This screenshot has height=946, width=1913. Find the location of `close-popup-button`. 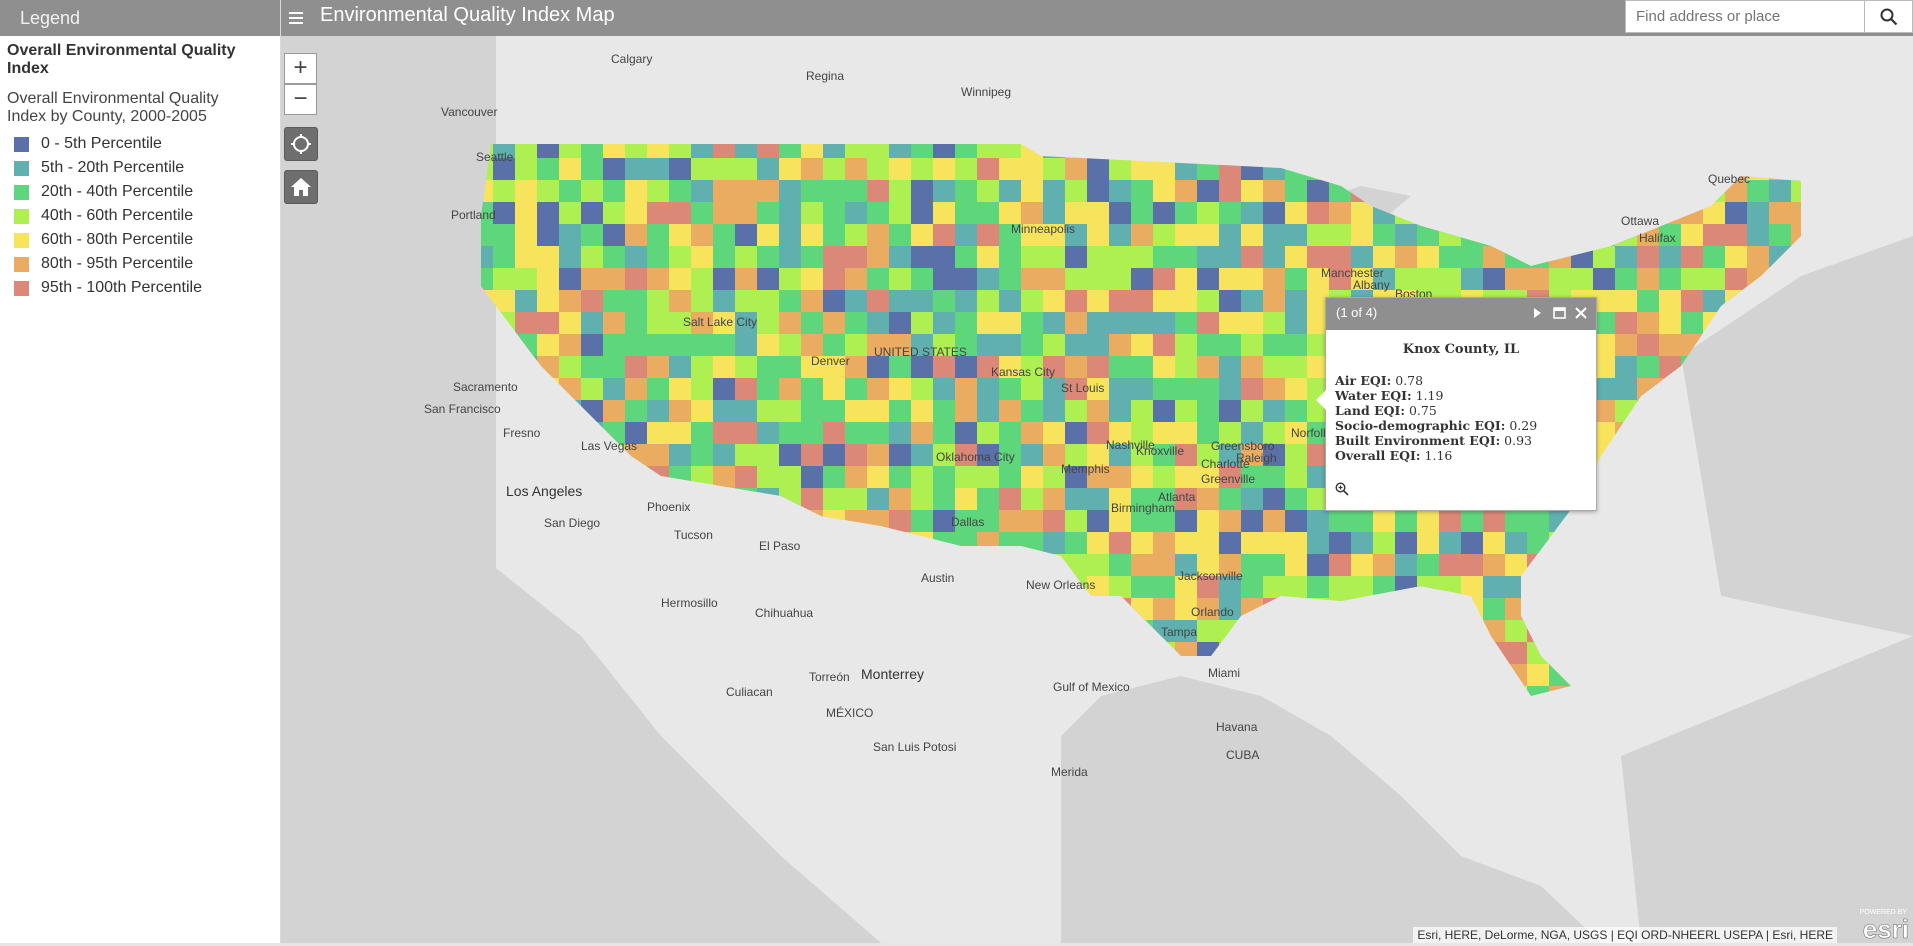

close-popup-button is located at coordinates (1581, 313).